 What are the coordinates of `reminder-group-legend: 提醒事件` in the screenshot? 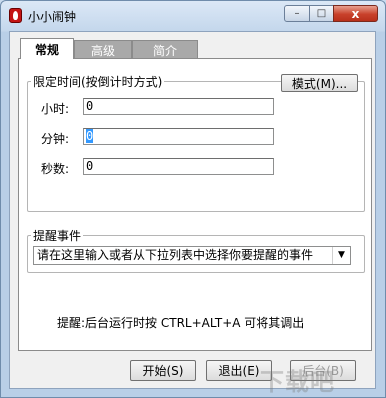 It's located at (57, 235).